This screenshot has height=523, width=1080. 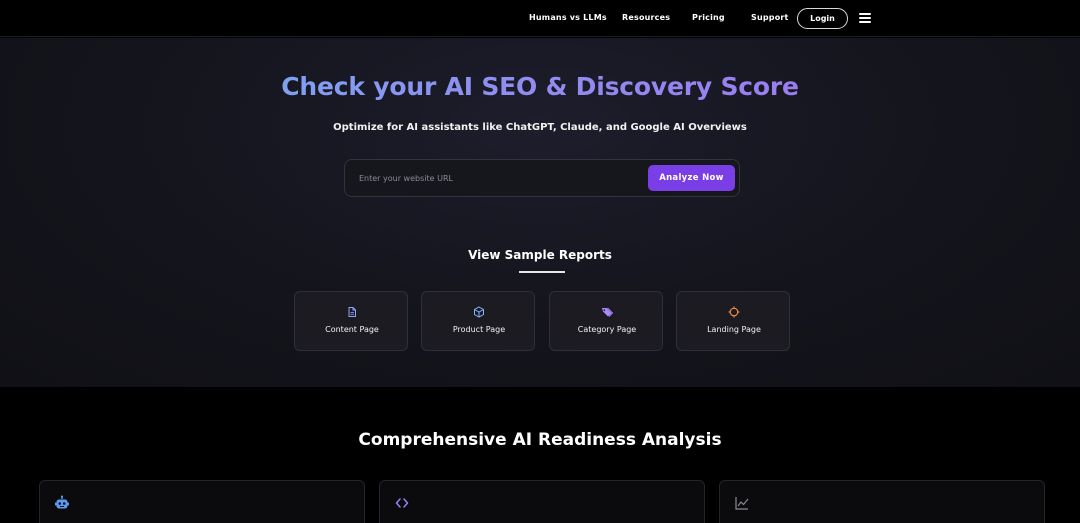 I want to click on feature-card-ai-bots, so click(x=202, y=501).